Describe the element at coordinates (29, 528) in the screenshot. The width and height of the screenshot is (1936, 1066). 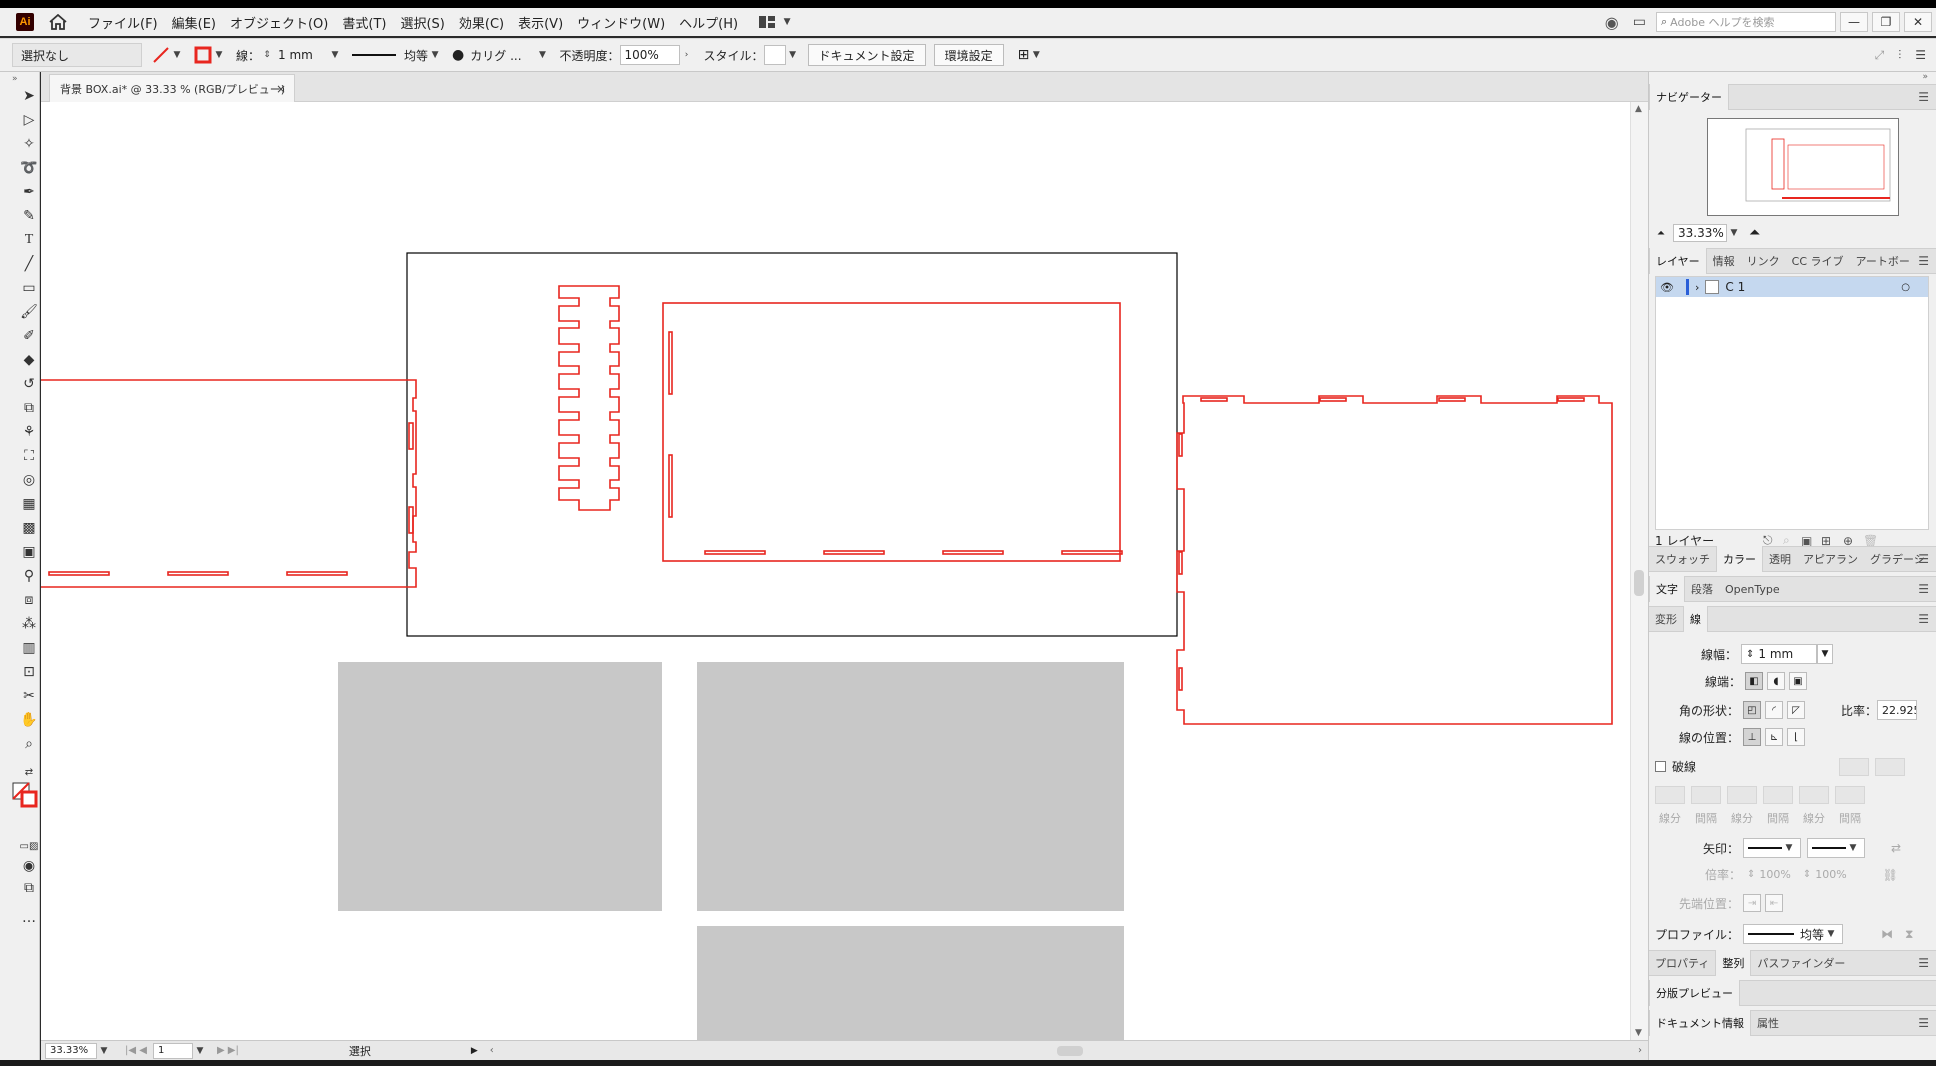
I see `mesh-tool-icon: ▩` at that location.